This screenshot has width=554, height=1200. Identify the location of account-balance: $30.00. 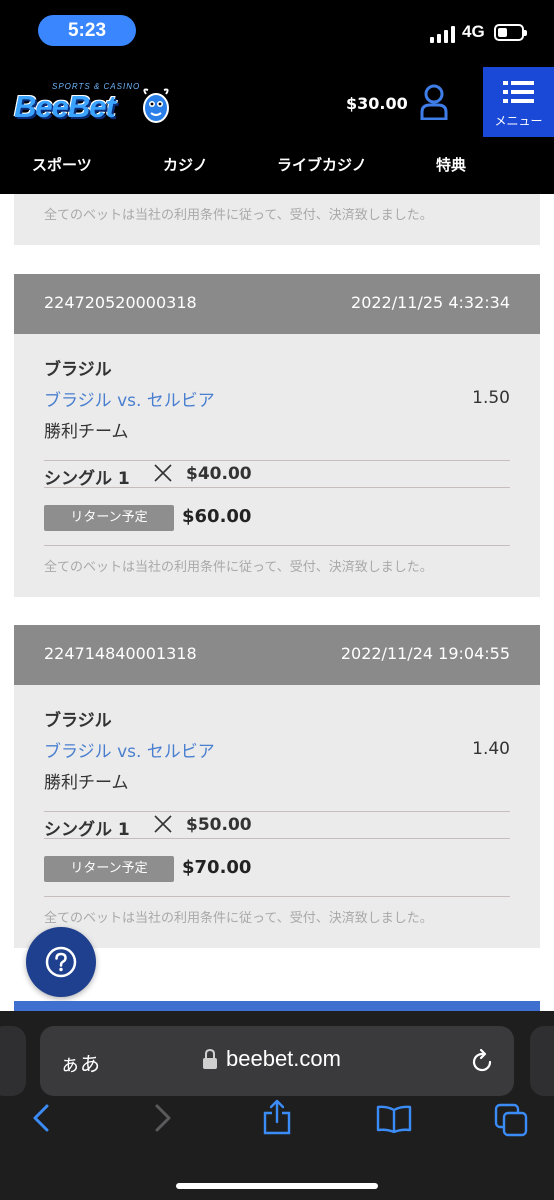
(377, 103).